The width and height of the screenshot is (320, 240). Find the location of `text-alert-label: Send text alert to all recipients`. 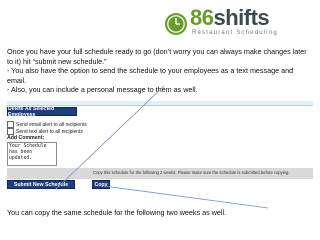

text-alert-label: Send text alert to all recipients is located at coordinates (49, 131).